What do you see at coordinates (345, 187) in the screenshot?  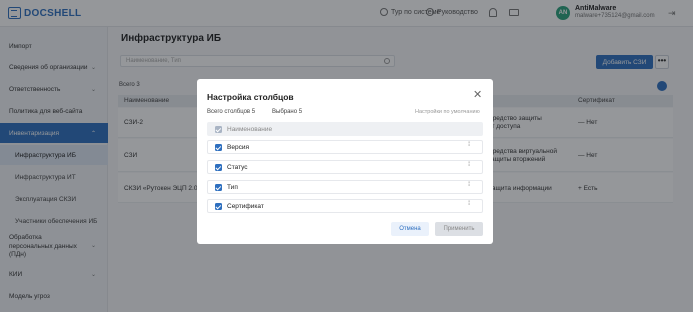 I see `column-option-type: Тип ⁞⁞` at bounding box center [345, 187].